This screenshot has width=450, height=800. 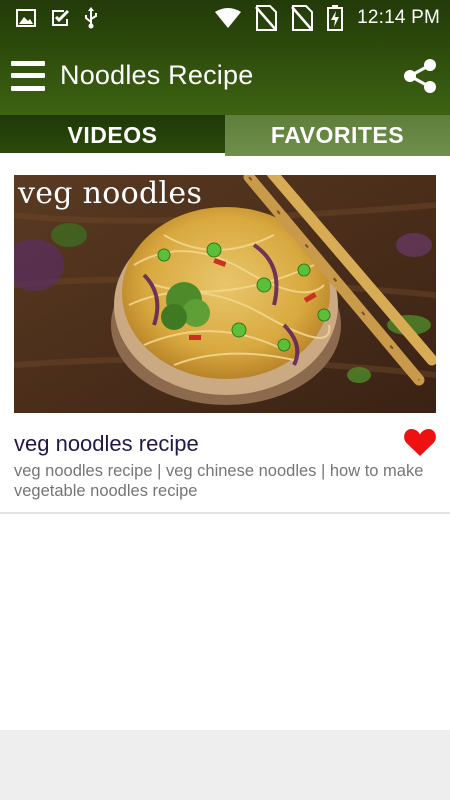 What do you see at coordinates (420, 76) in the screenshot?
I see `share-icon` at bounding box center [420, 76].